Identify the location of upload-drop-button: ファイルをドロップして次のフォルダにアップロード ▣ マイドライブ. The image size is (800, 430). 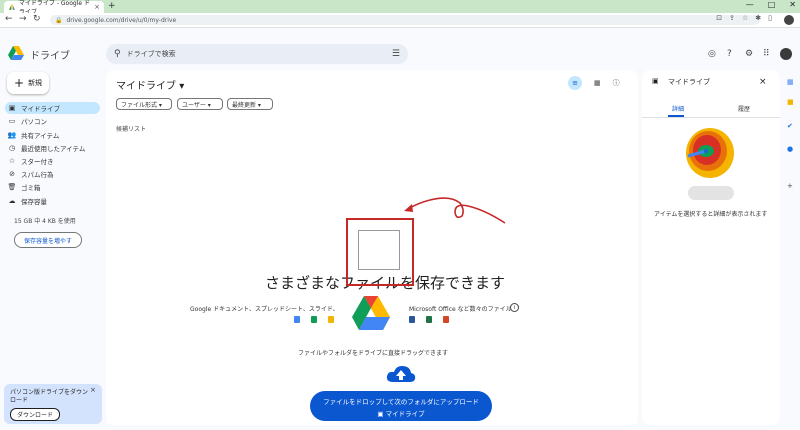
(401, 406).